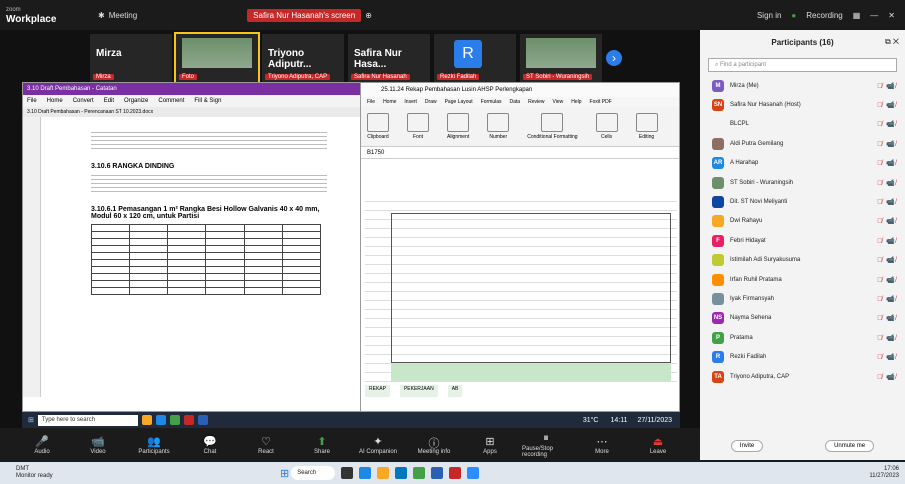 The width and height of the screenshot is (905, 484). What do you see at coordinates (802, 240) in the screenshot?
I see `participant-row: F Febri Hidayat 🎙̸ 📹̸` at bounding box center [802, 240].